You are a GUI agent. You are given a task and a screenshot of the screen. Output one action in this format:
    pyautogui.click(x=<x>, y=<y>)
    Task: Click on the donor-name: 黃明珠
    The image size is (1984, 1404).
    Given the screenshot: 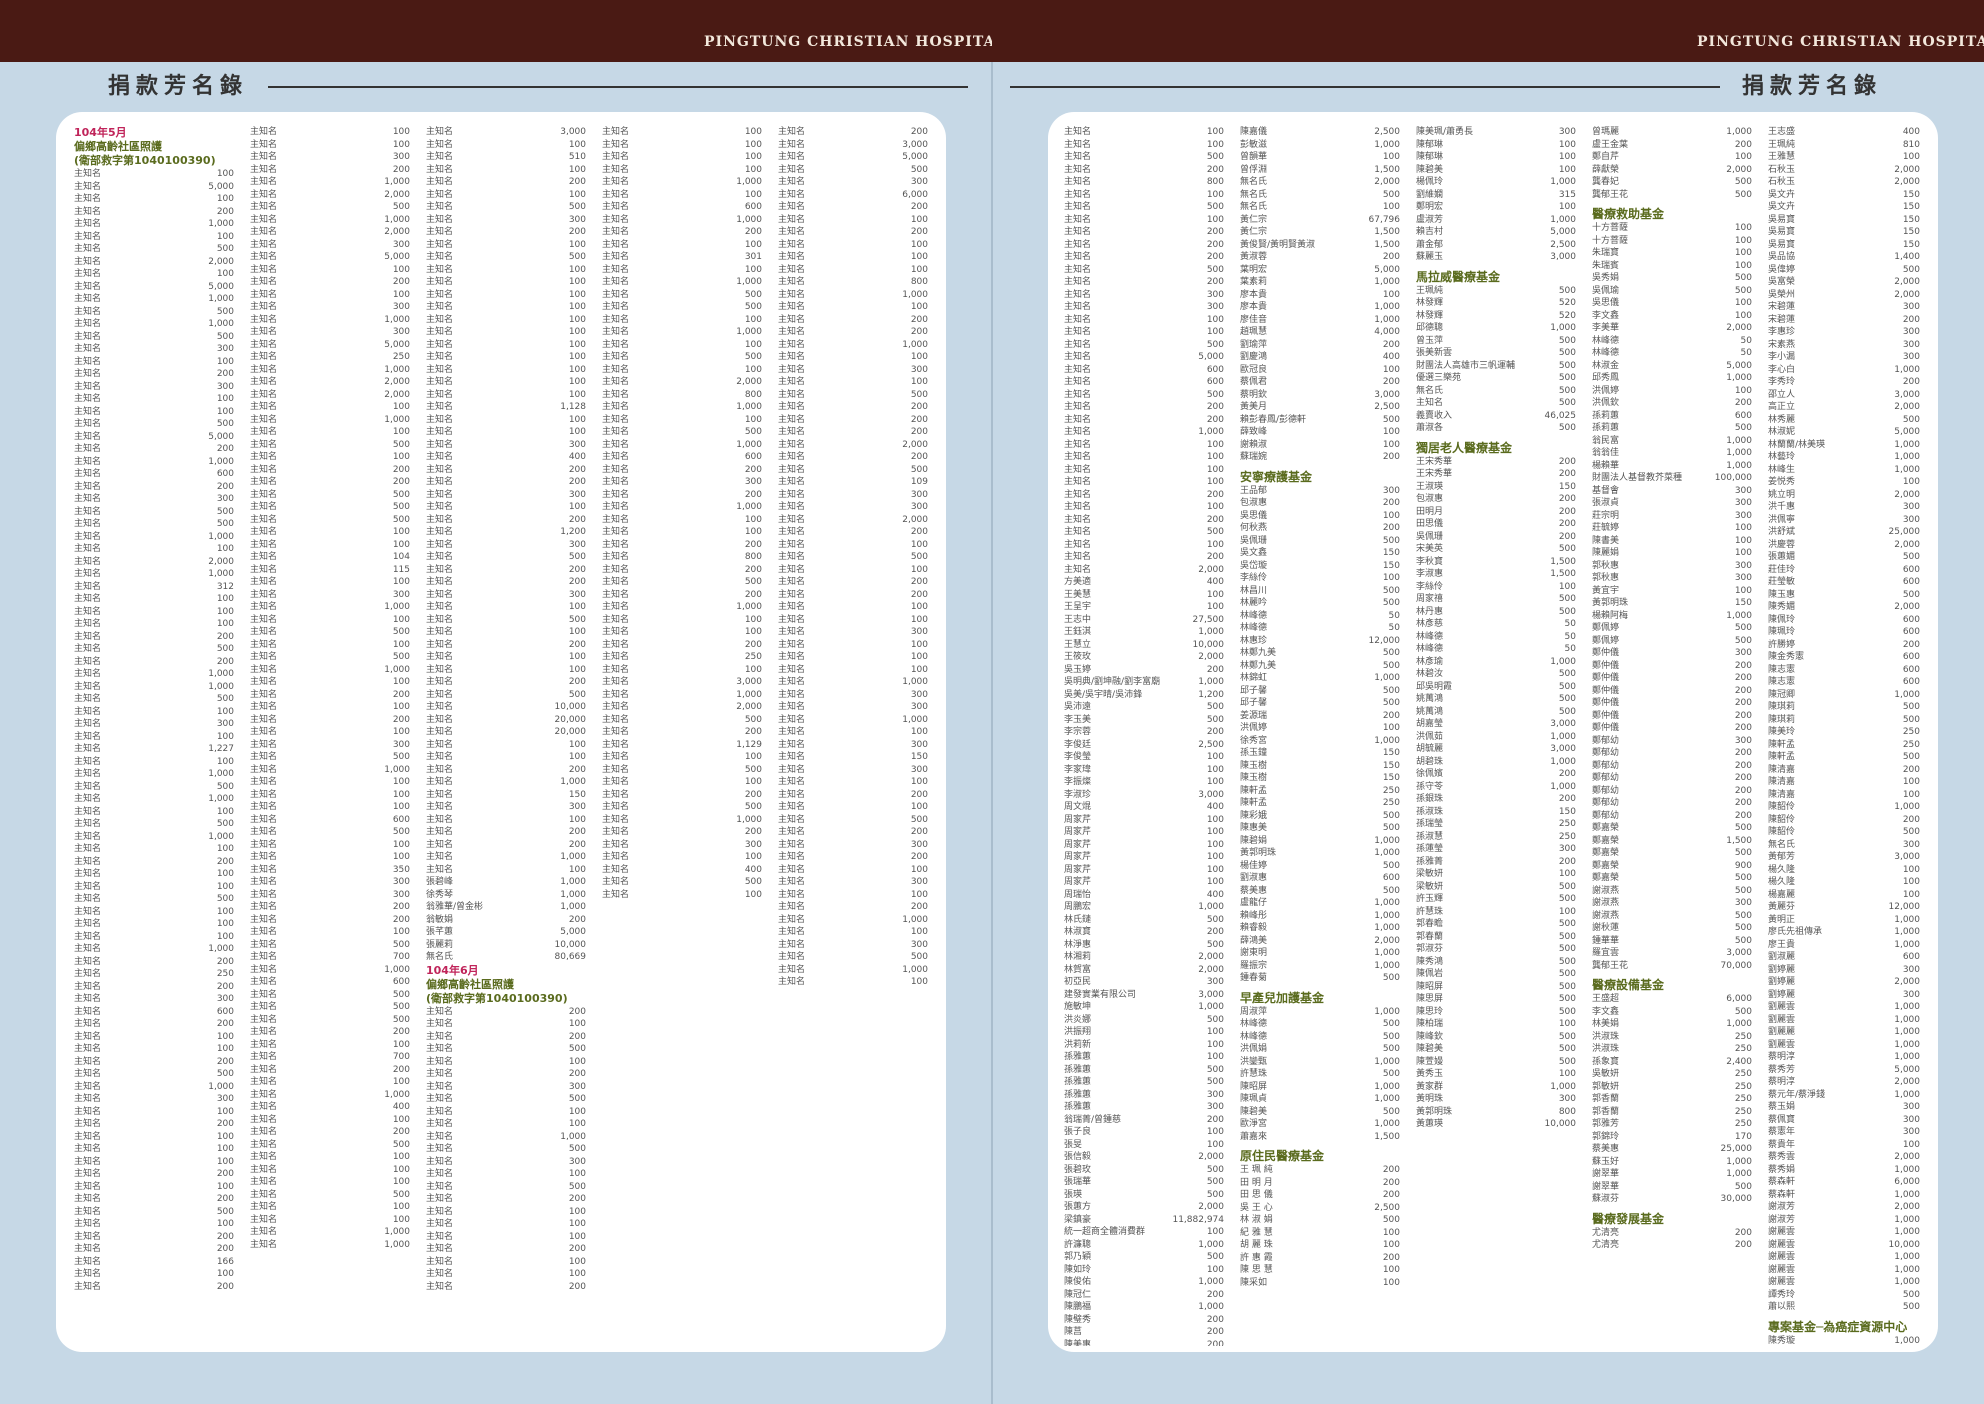 What is the action you would take?
    pyautogui.click(x=1430, y=1099)
    